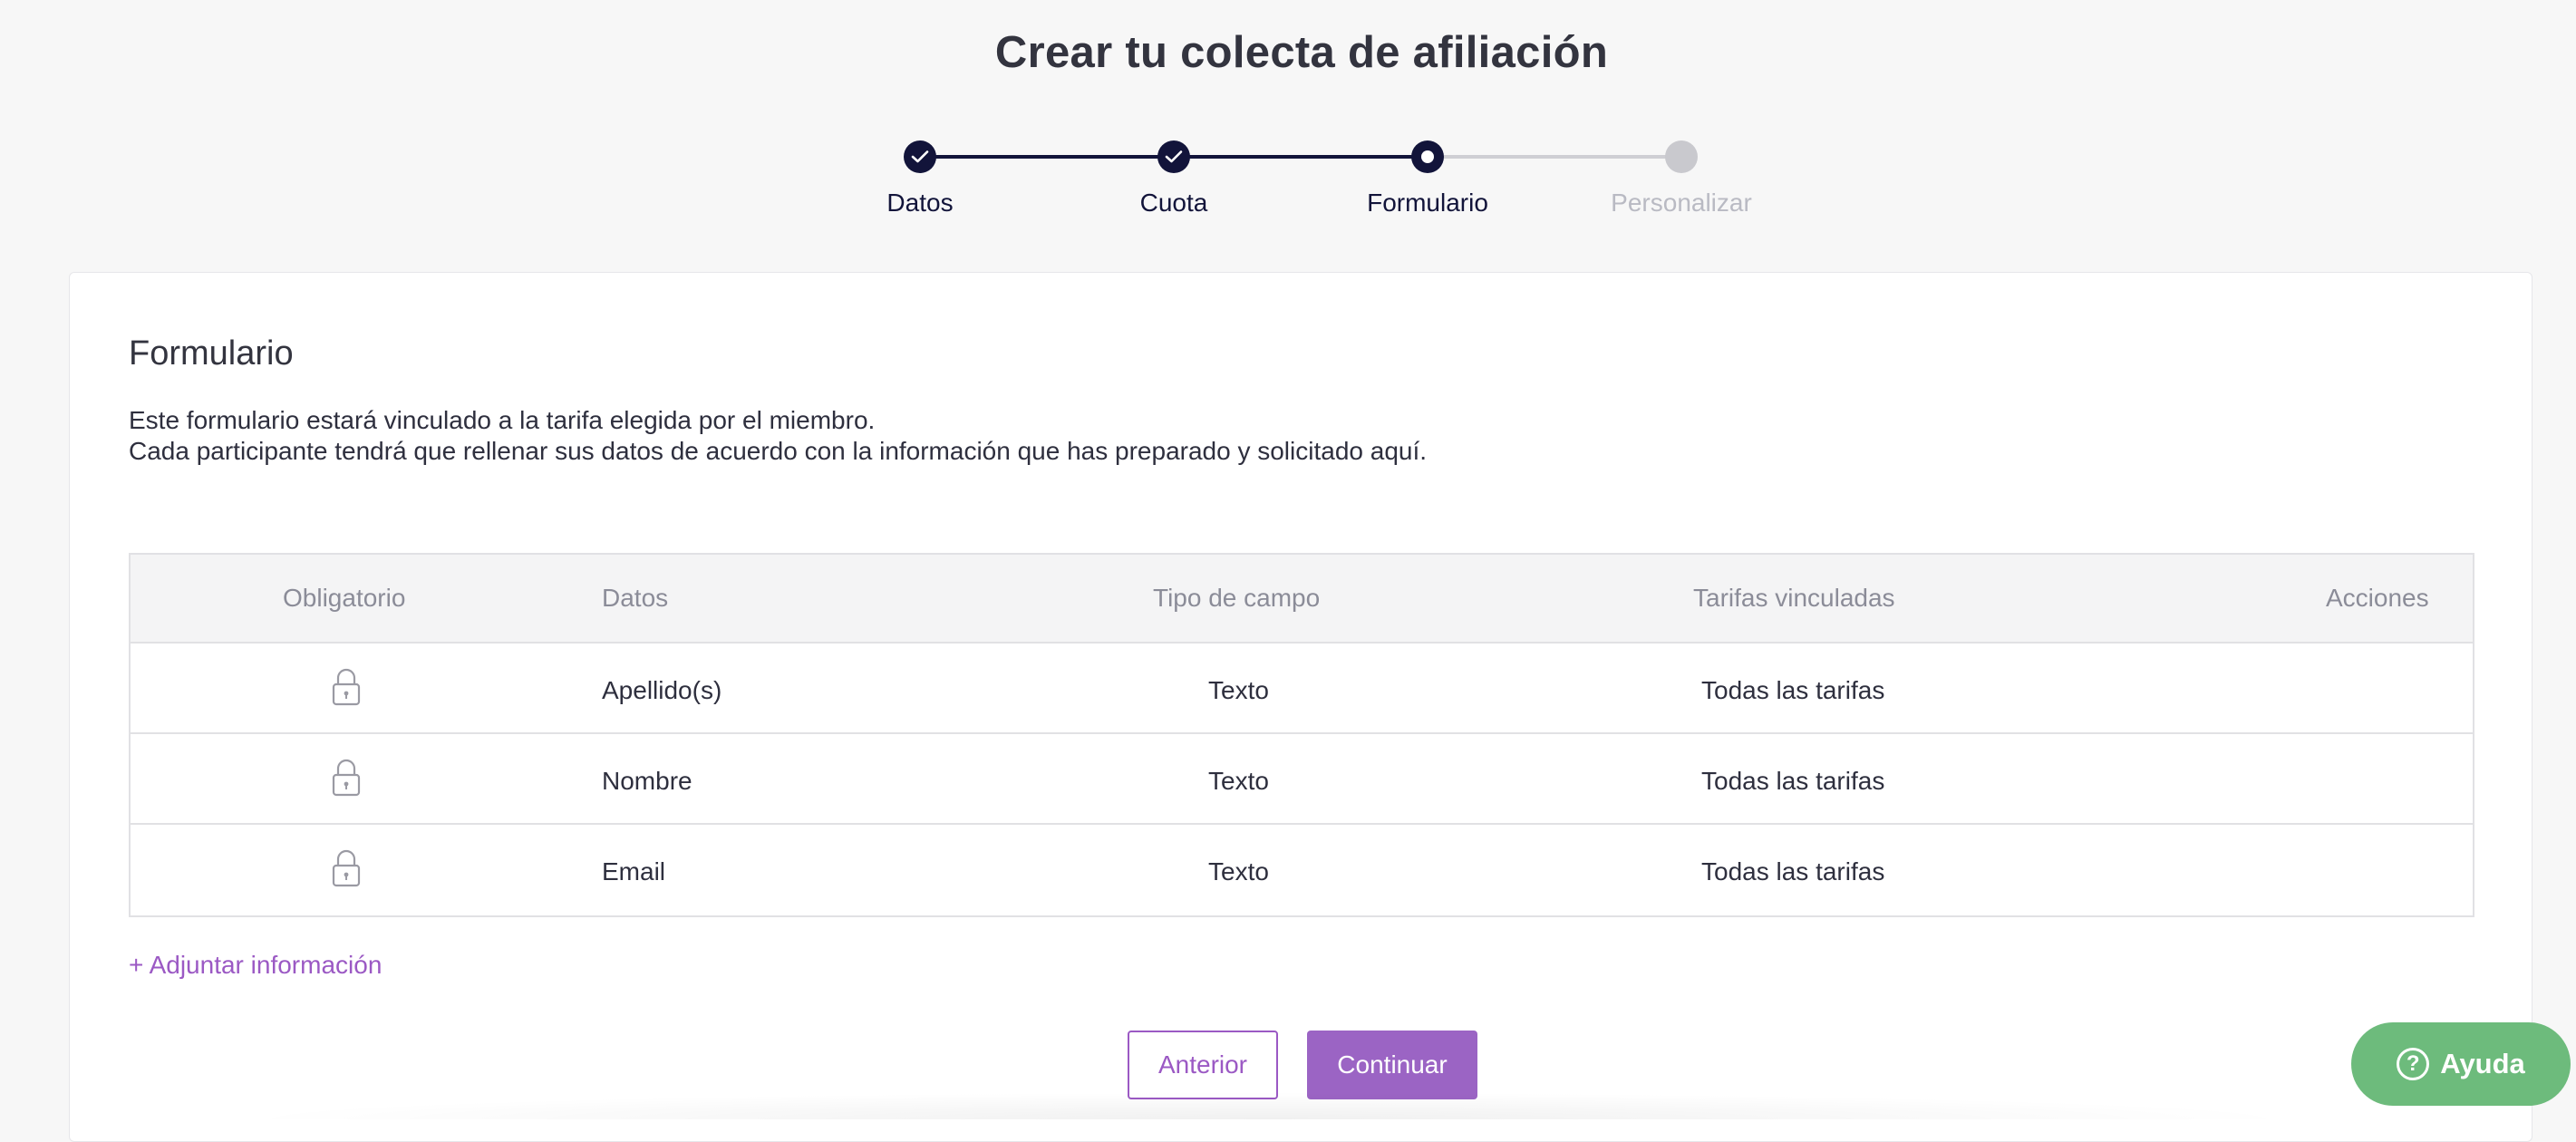 The image size is (2576, 1142). I want to click on row-datos: Apellido(s), so click(662, 690).